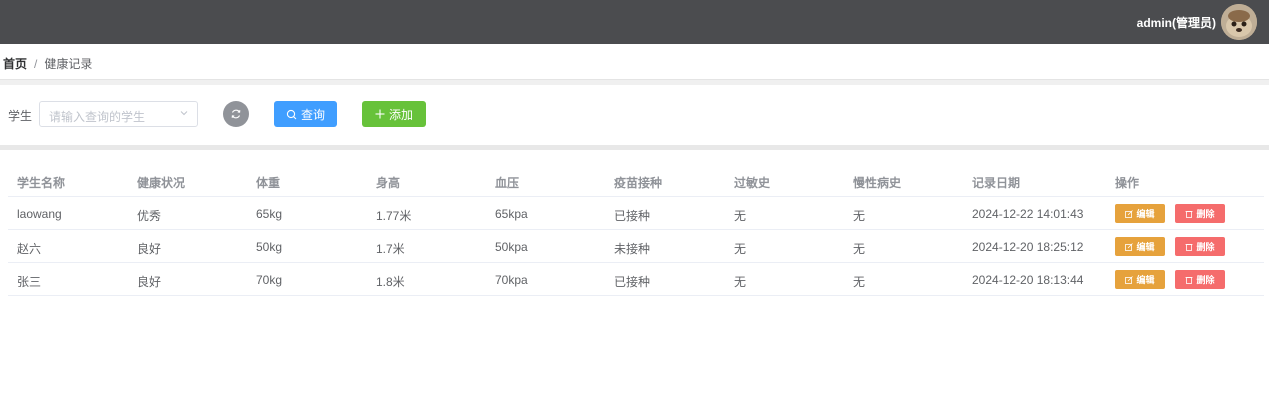  Describe the element at coordinates (996, 183) in the screenshot. I see `header-record-date: 记录日期` at that location.